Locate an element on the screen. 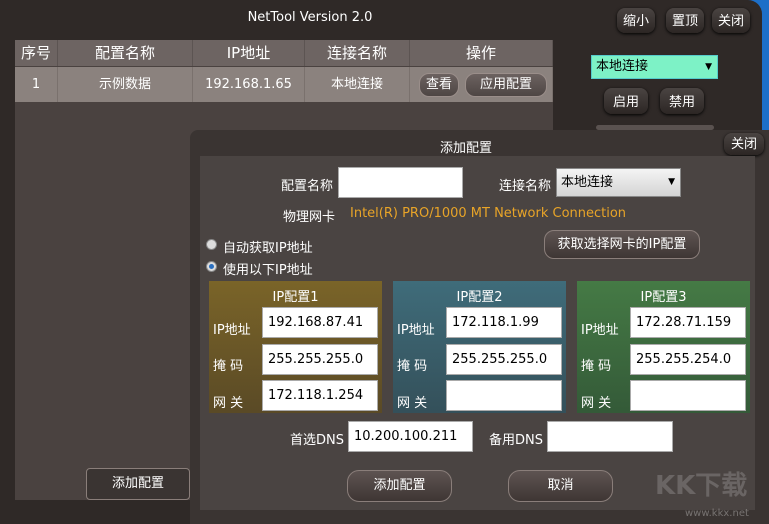  gateway-input: 172.118.1.254 is located at coordinates (320, 395).